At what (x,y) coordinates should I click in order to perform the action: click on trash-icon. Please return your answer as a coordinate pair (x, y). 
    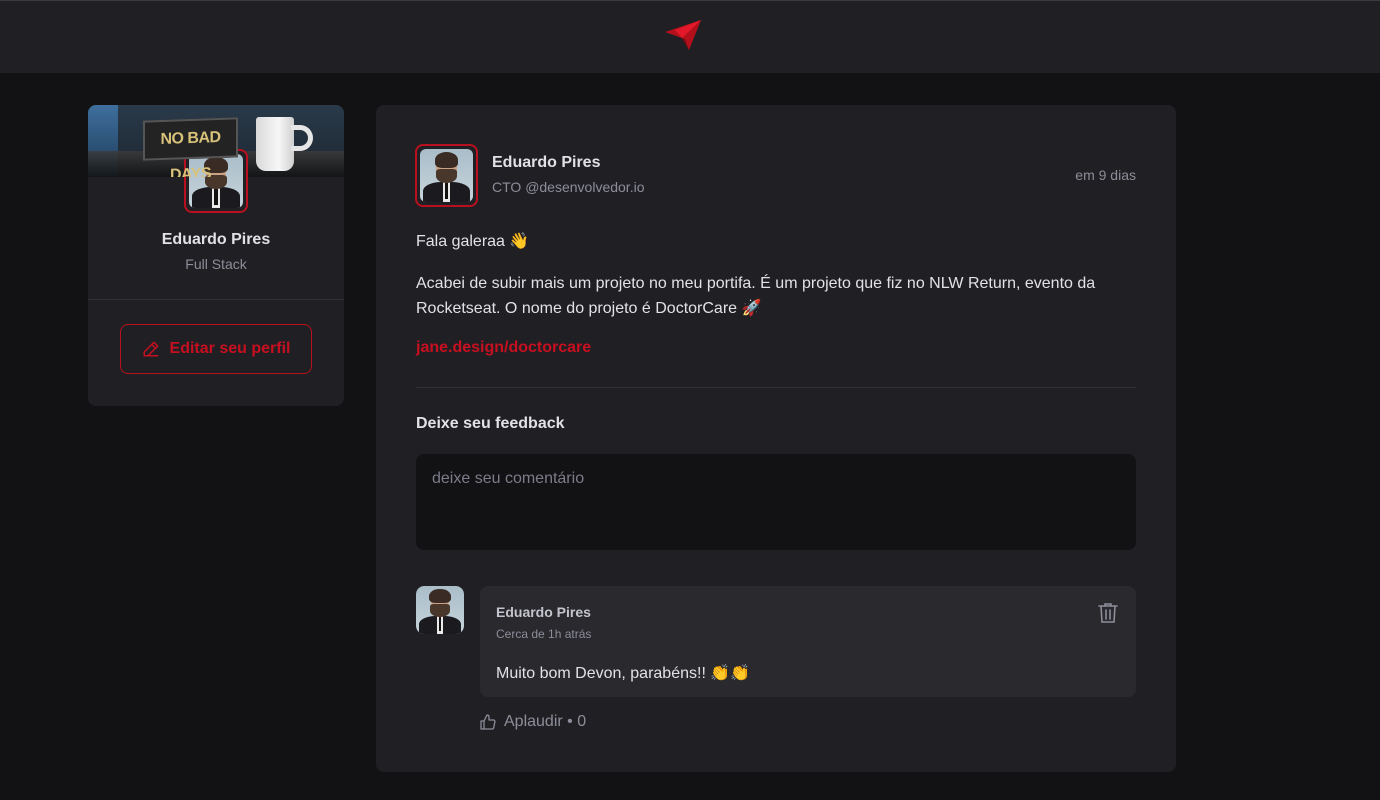
    Looking at the image, I should click on (1108, 613).